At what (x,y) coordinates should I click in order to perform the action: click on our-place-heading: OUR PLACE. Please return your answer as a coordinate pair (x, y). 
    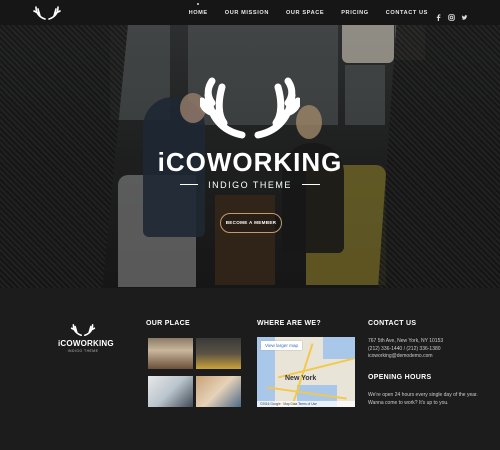
    Looking at the image, I should click on (168, 323).